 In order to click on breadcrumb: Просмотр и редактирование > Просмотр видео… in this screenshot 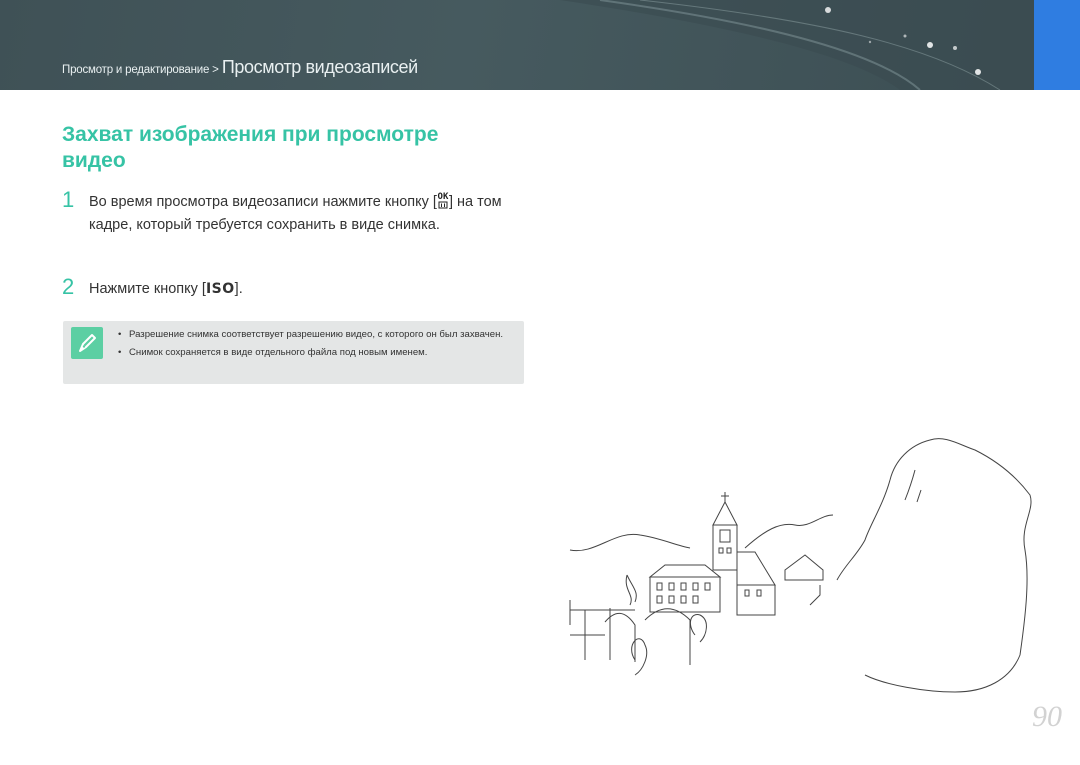, I will do `click(240, 67)`.